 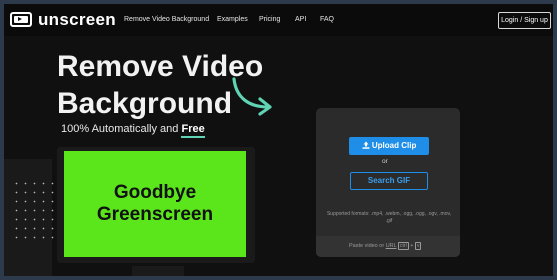 What do you see at coordinates (155, 192) in the screenshot?
I see `preview-line1: Goodbye` at bounding box center [155, 192].